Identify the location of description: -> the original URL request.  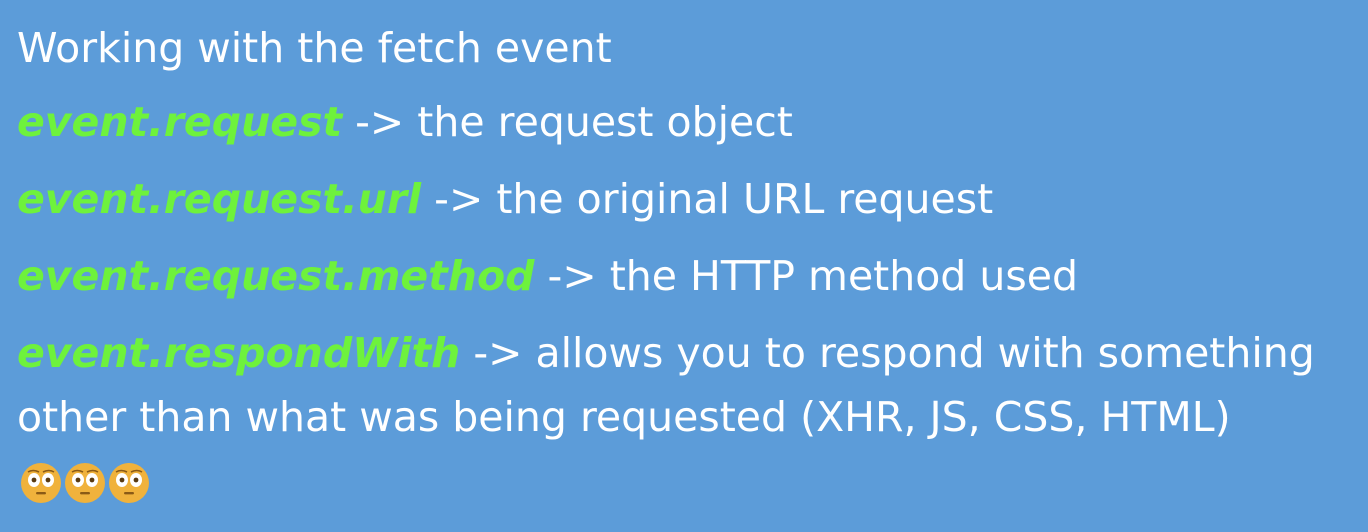
(714, 199).